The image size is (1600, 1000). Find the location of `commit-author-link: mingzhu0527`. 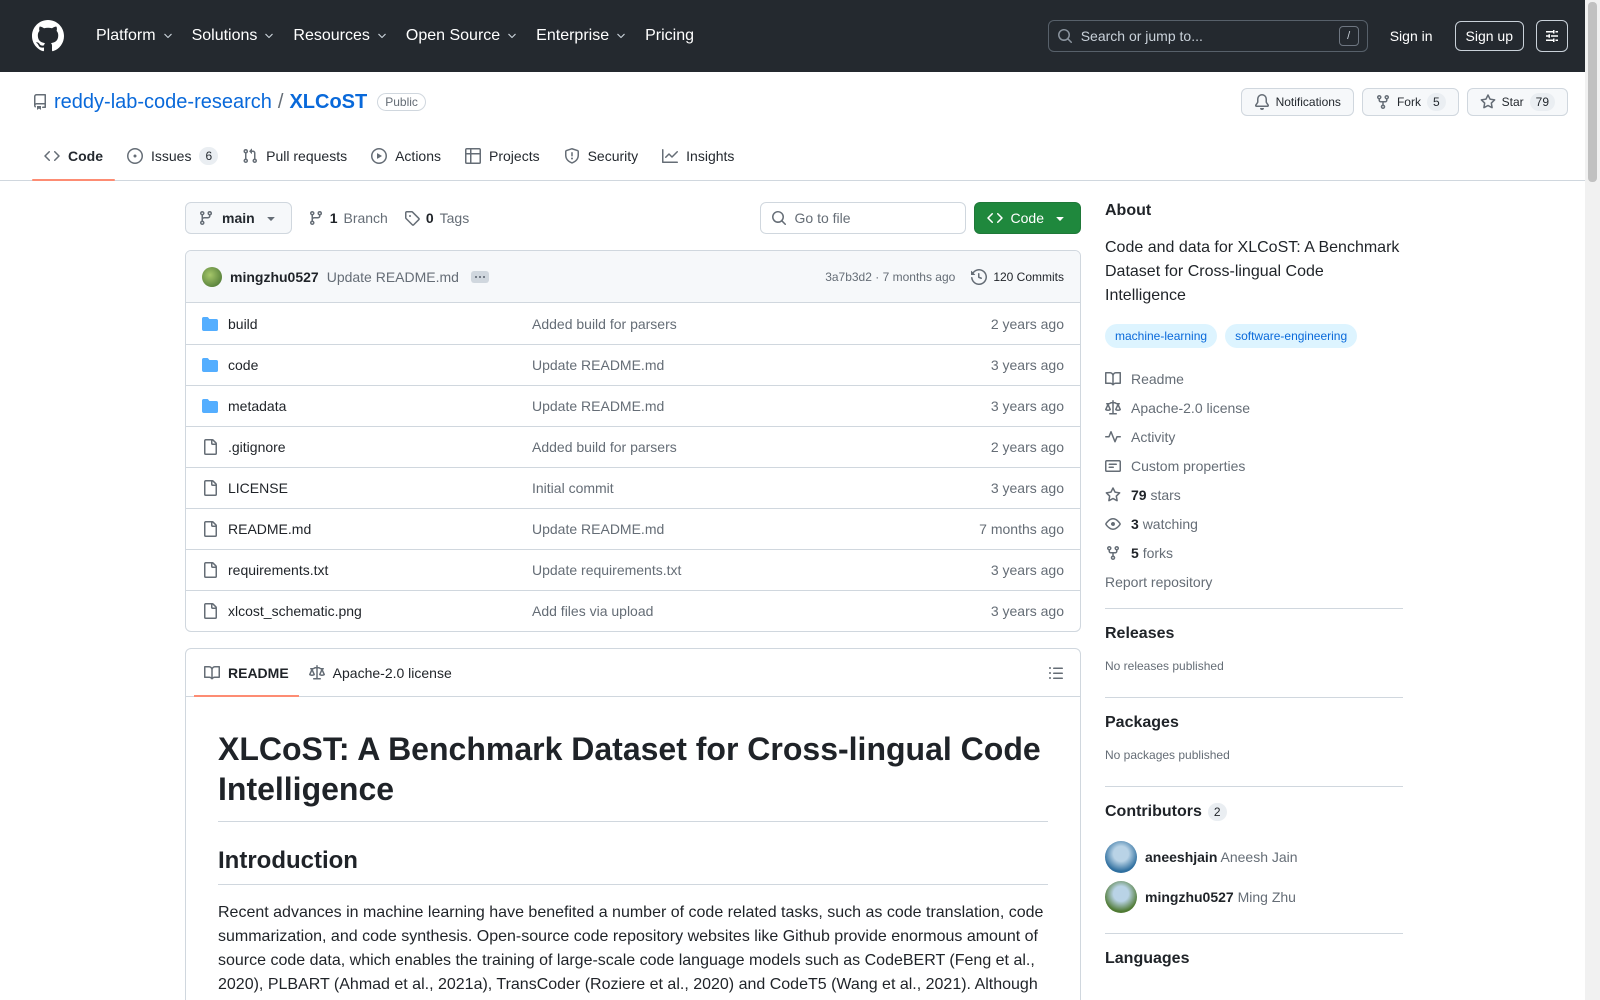

commit-author-link: mingzhu0527 is located at coordinates (274, 277).